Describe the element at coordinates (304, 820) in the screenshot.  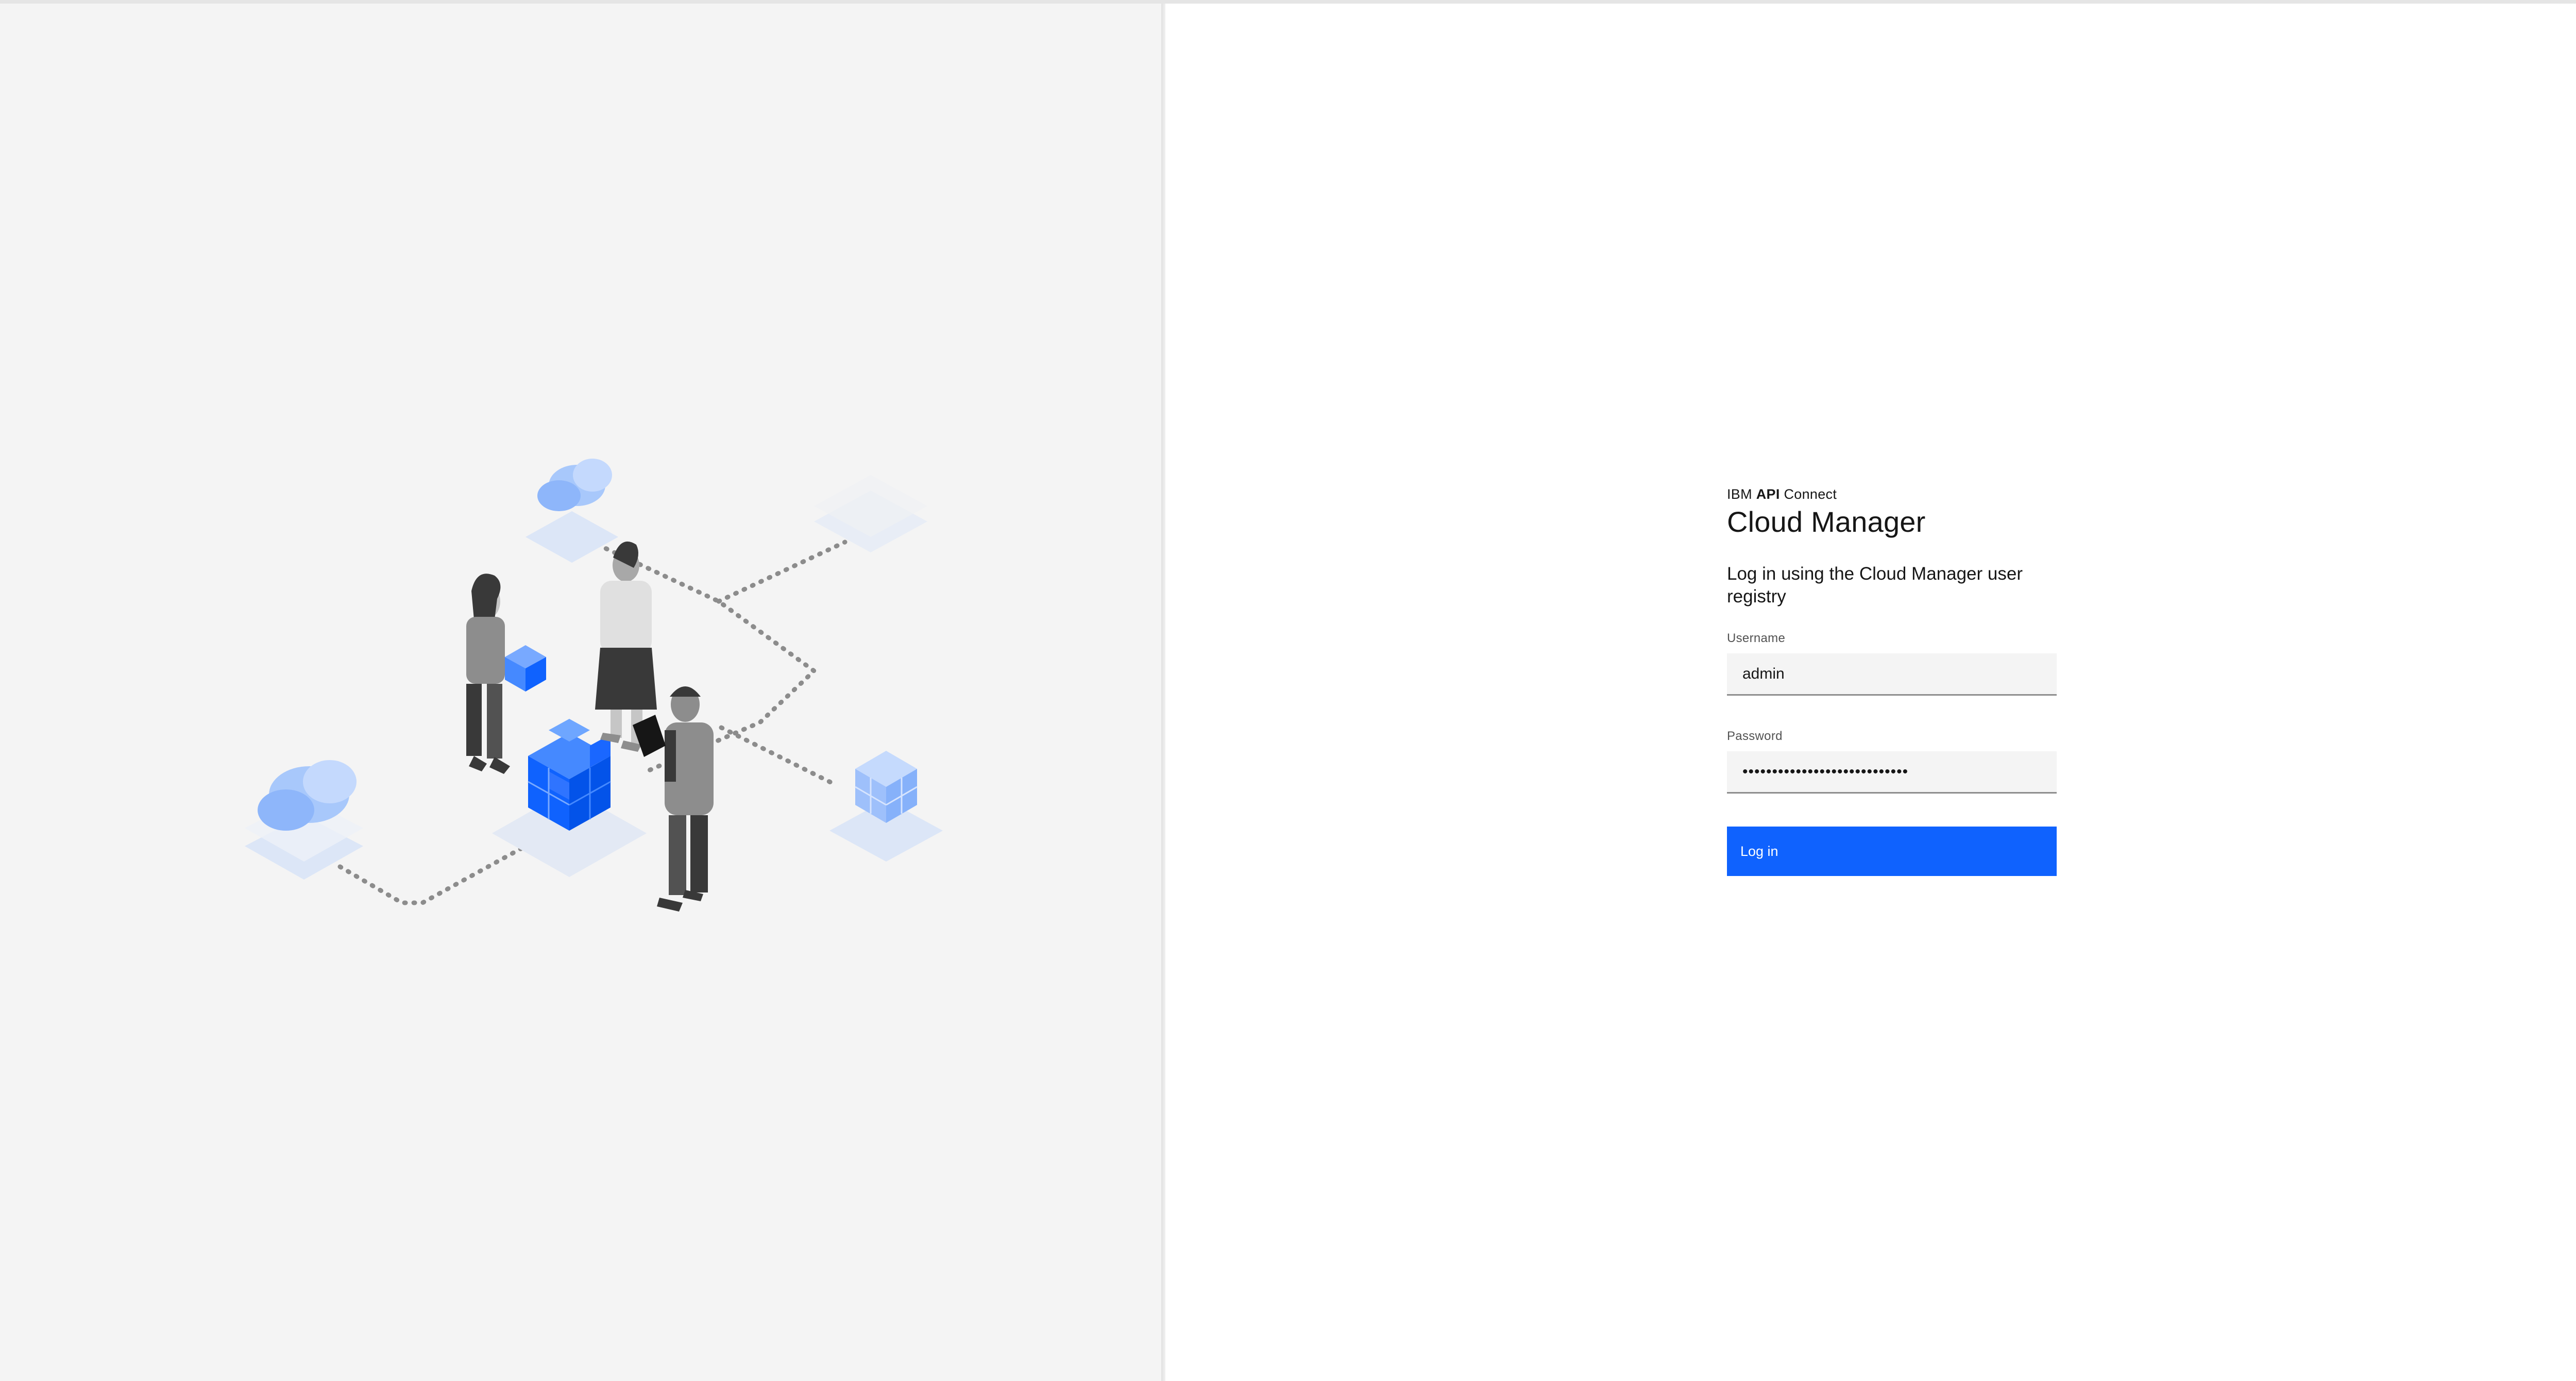
I see `cloud-icon` at that location.